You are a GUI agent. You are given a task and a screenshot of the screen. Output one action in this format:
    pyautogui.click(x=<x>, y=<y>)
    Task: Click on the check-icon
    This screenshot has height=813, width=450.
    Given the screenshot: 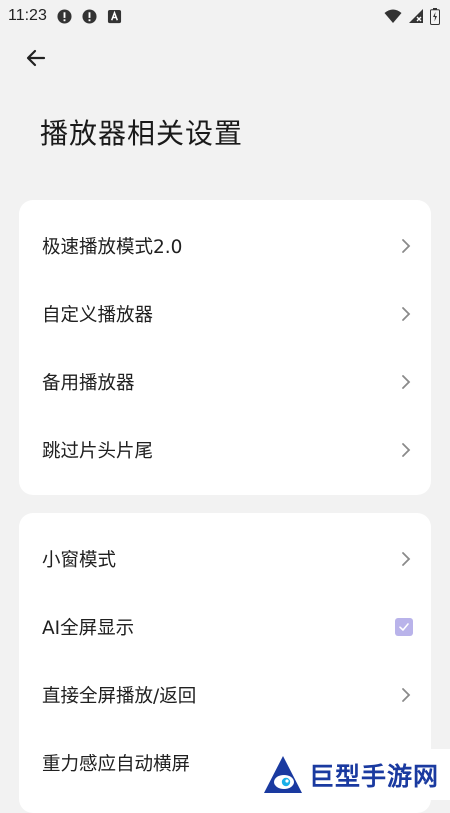 What is the action you would take?
    pyautogui.click(x=404, y=627)
    